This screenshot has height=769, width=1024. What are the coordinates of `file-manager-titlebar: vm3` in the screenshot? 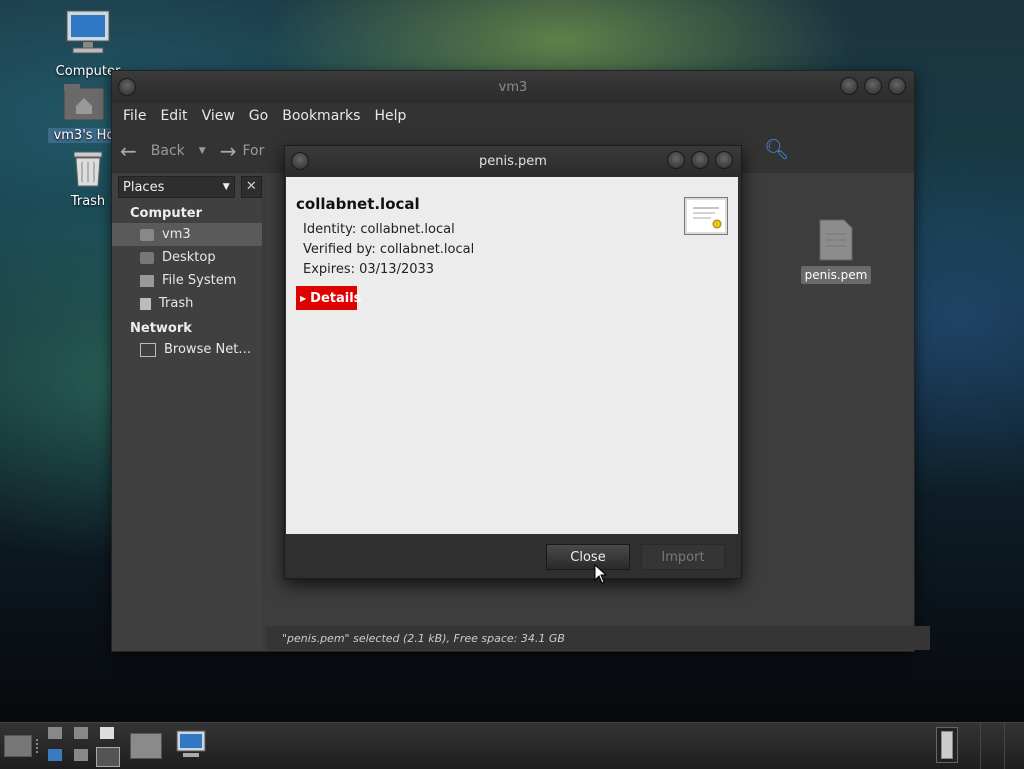 It's located at (513, 87).